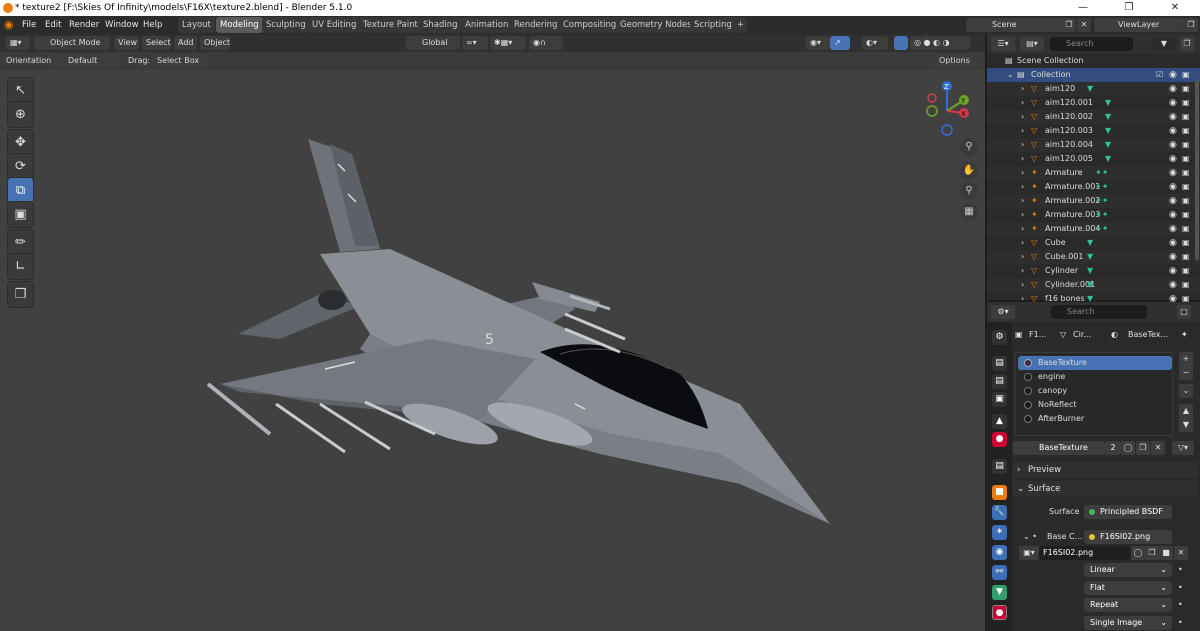  I want to click on list-item: › ▽ Cube ▼ ◉ ▣, so click(1093, 243).